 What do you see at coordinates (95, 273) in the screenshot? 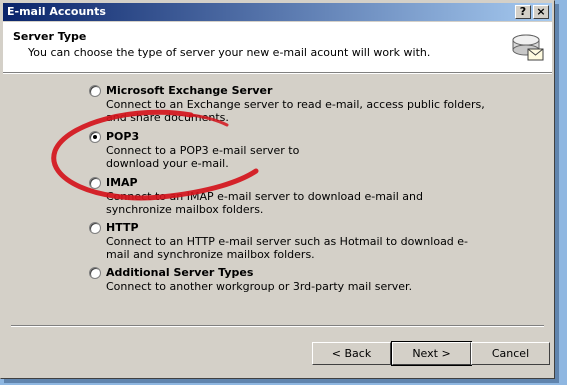
I see `additional-radio` at bounding box center [95, 273].